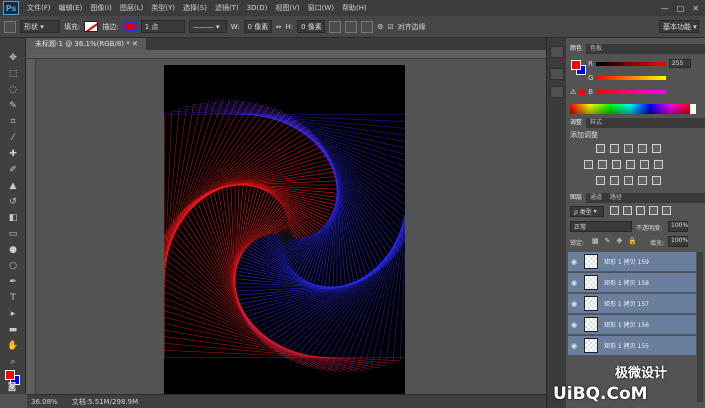 The width and height of the screenshot is (705, 408). I want to click on gradient-tool-icon: ▭, so click(13, 234).